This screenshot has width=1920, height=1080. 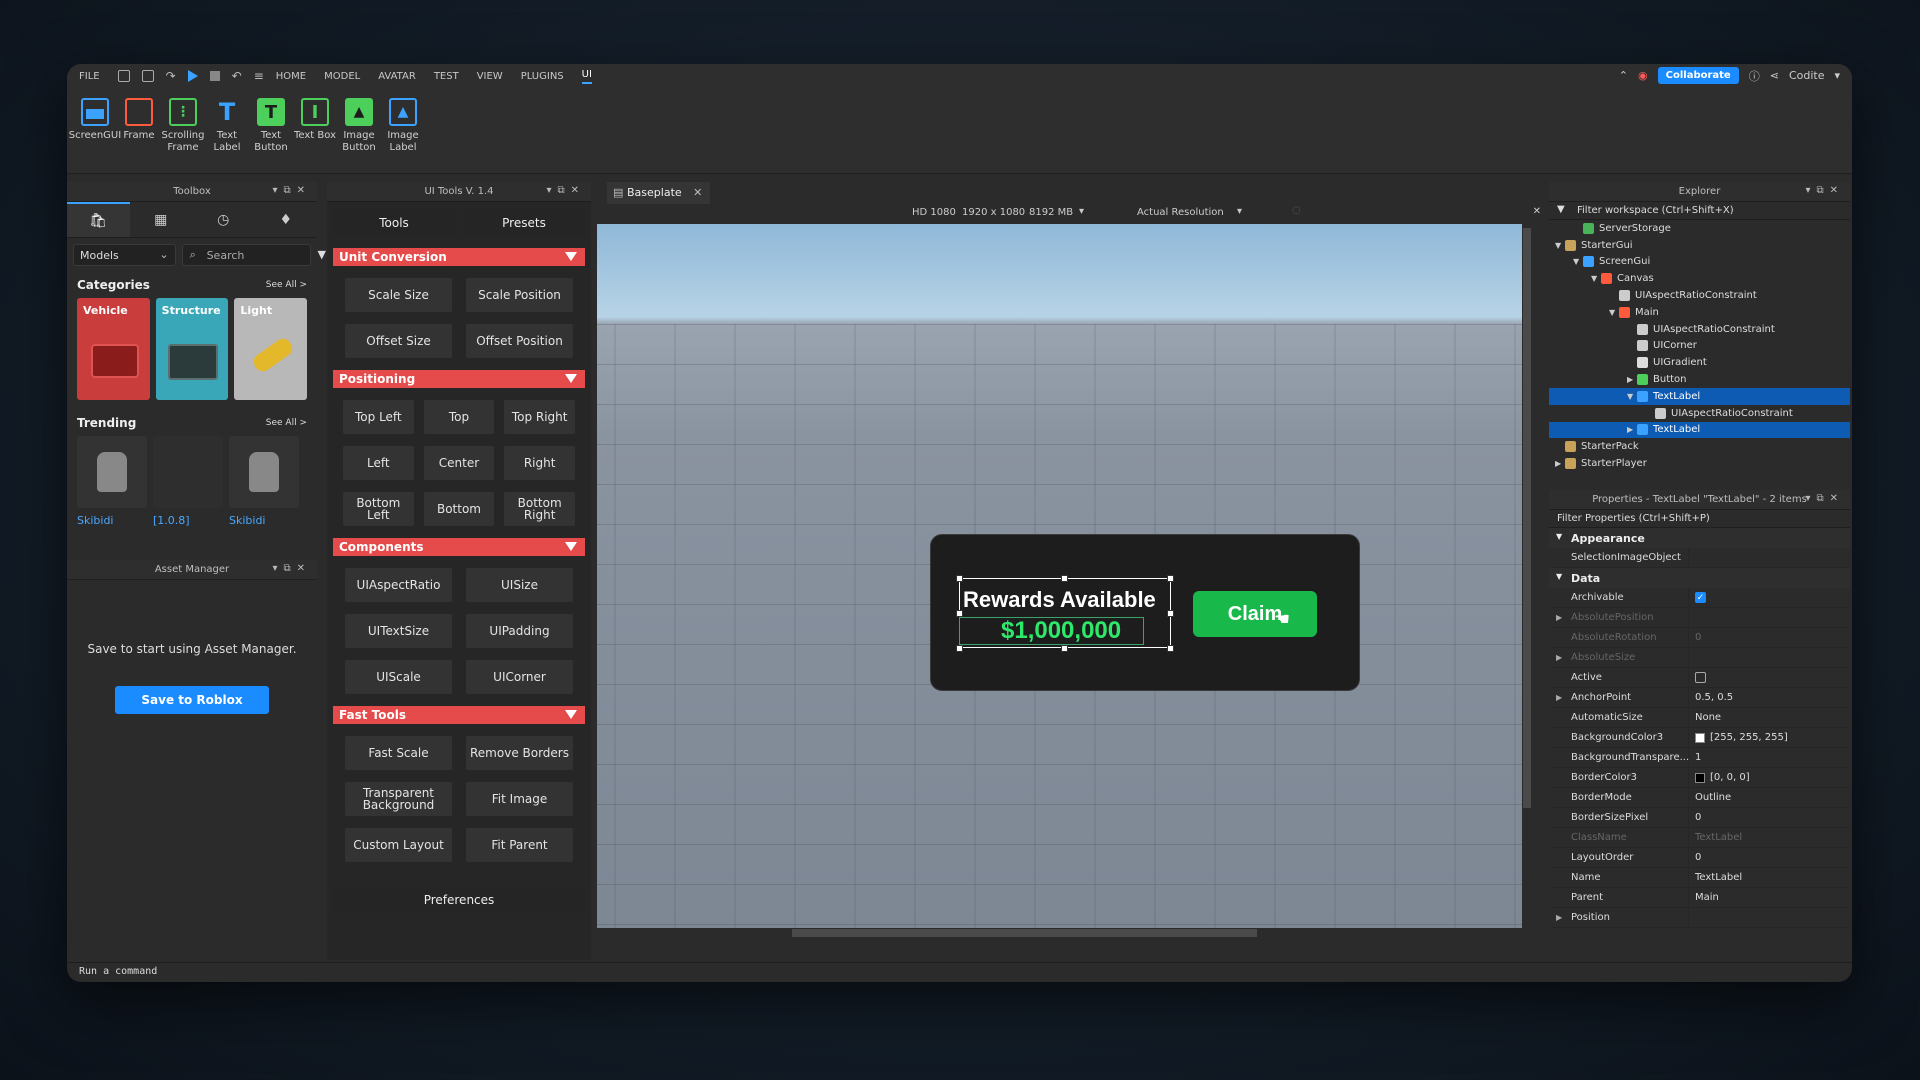 I want to click on close-icon: ✕, so click(x=697, y=192).